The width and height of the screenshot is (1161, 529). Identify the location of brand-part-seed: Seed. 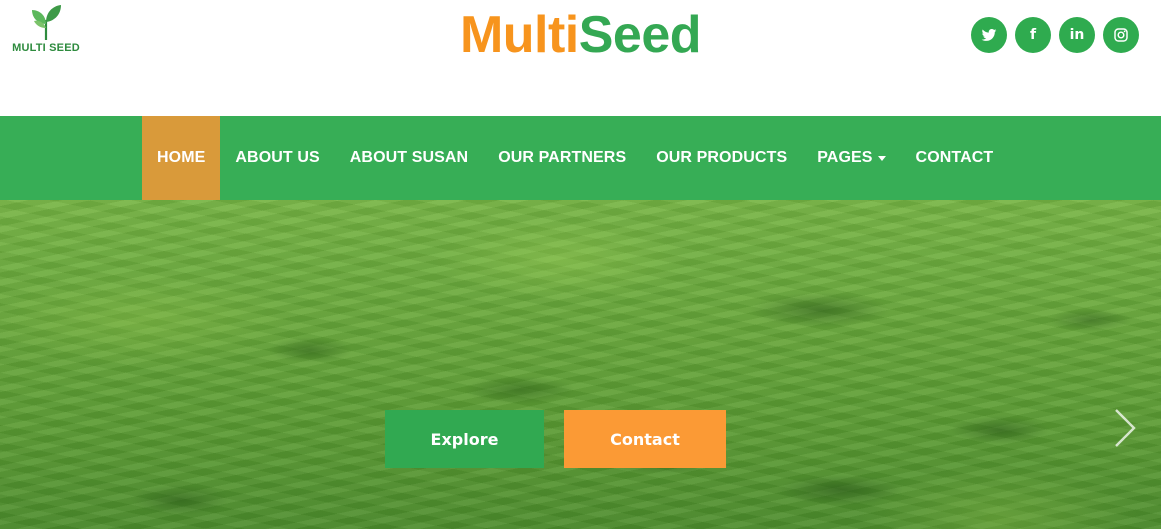
(640, 35).